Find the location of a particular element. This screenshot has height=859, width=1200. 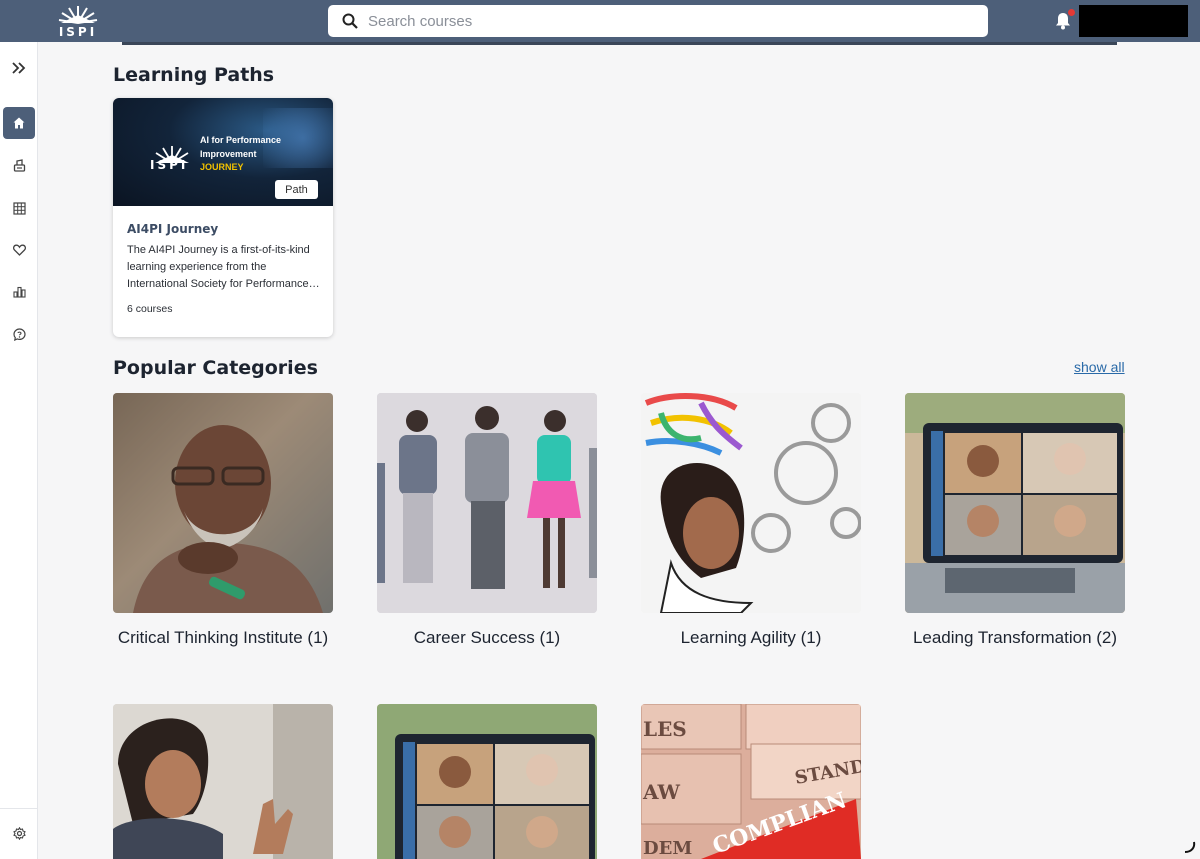

book-stack-icon is located at coordinates (19, 165).